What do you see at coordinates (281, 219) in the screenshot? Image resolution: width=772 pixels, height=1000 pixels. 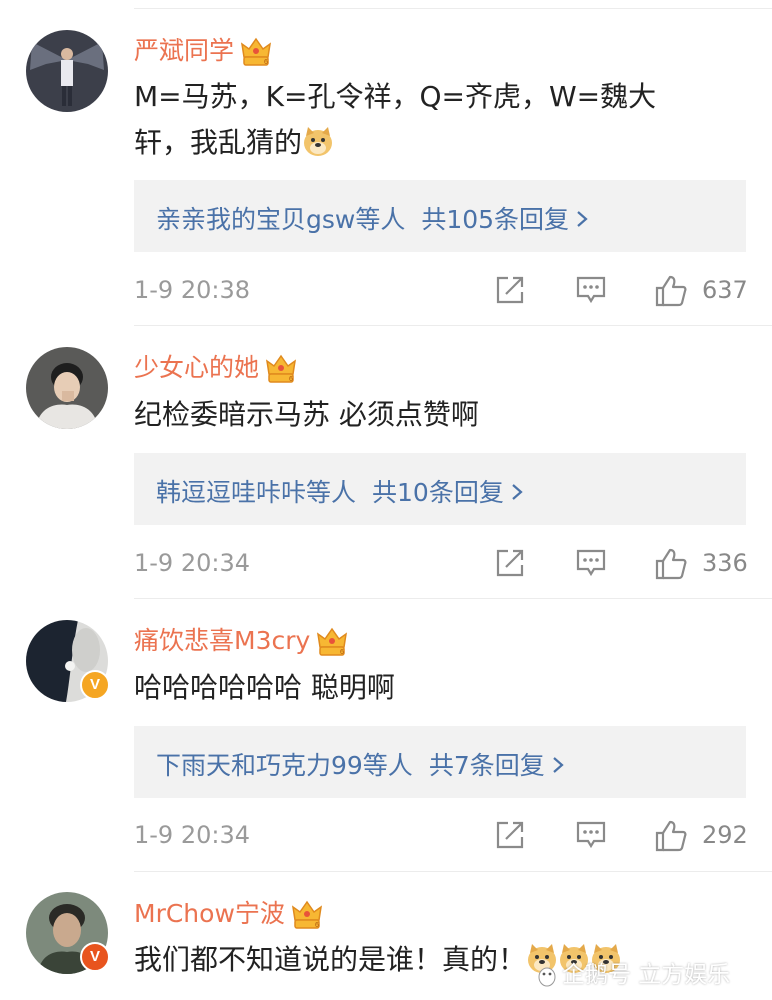 I see `reply-users: 亲亲我的宝贝gsw等人` at bounding box center [281, 219].